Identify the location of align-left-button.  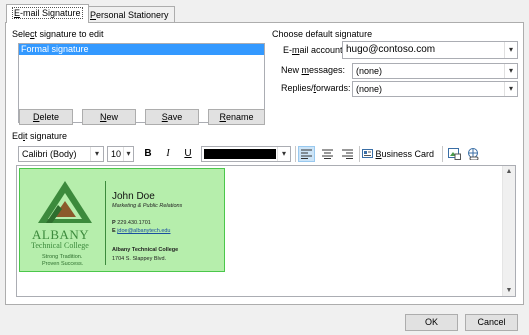
(306, 154).